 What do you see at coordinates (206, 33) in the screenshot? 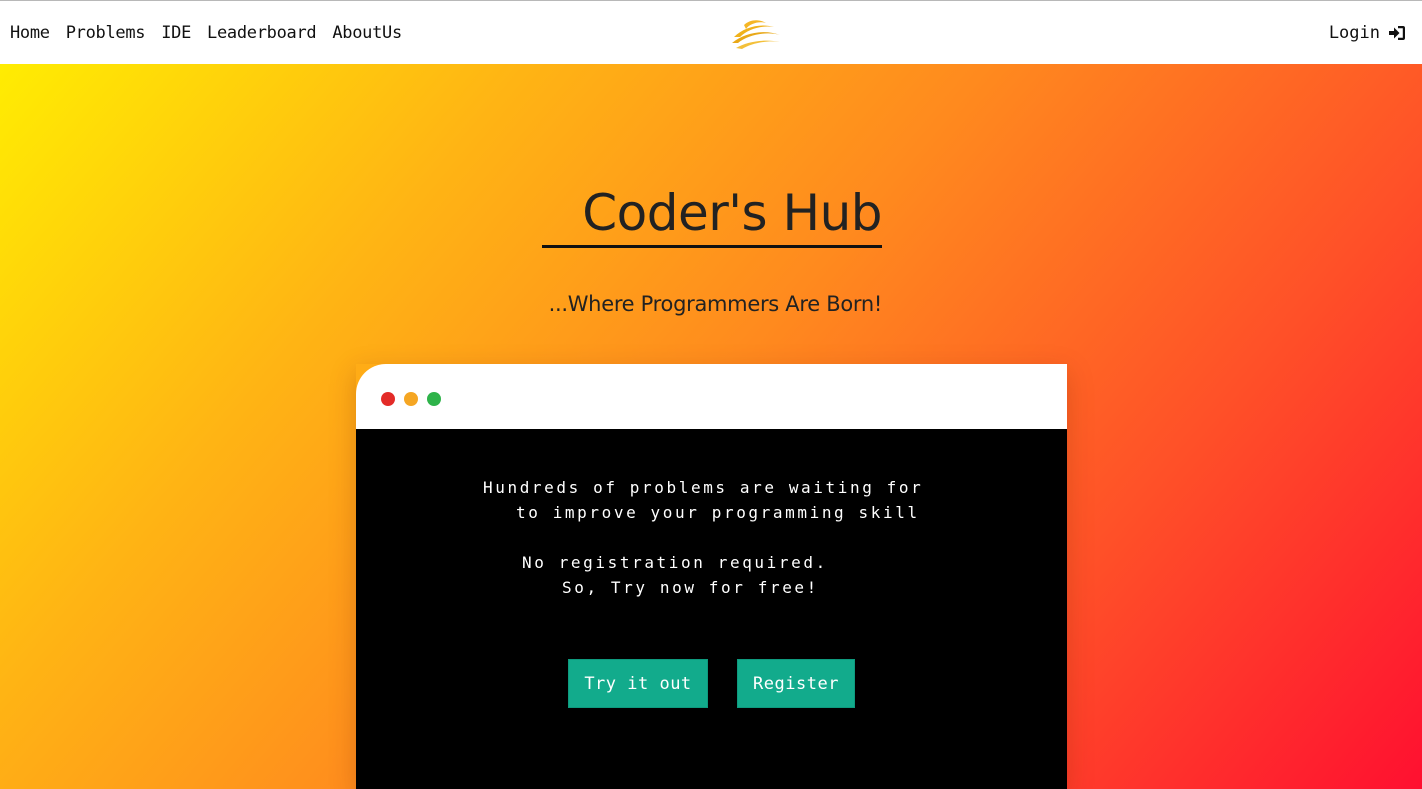
I see `nav-links: Home Problems IDE Leaderboard AboutUs` at bounding box center [206, 33].